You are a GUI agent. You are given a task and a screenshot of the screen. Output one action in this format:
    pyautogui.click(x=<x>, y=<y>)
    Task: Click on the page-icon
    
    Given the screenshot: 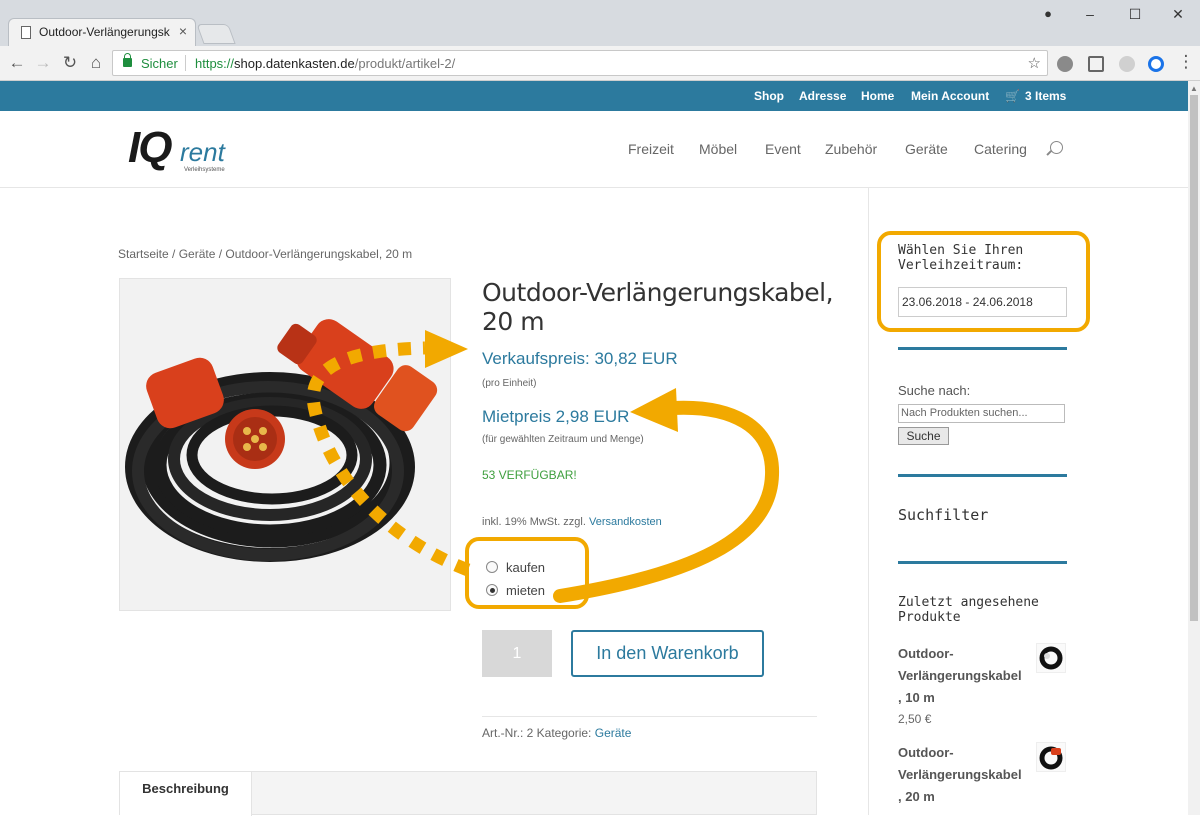 What is the action you would take?
    pyautogui.click(x=26, y=32)
    